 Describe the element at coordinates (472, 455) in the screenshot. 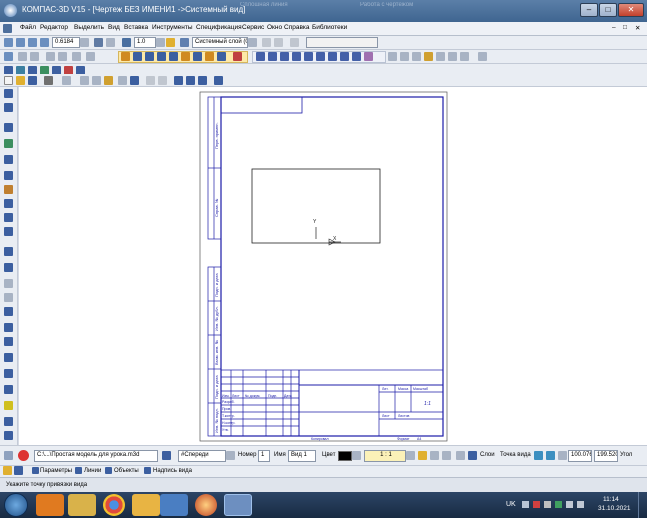

I see `layers-icon` at that location.